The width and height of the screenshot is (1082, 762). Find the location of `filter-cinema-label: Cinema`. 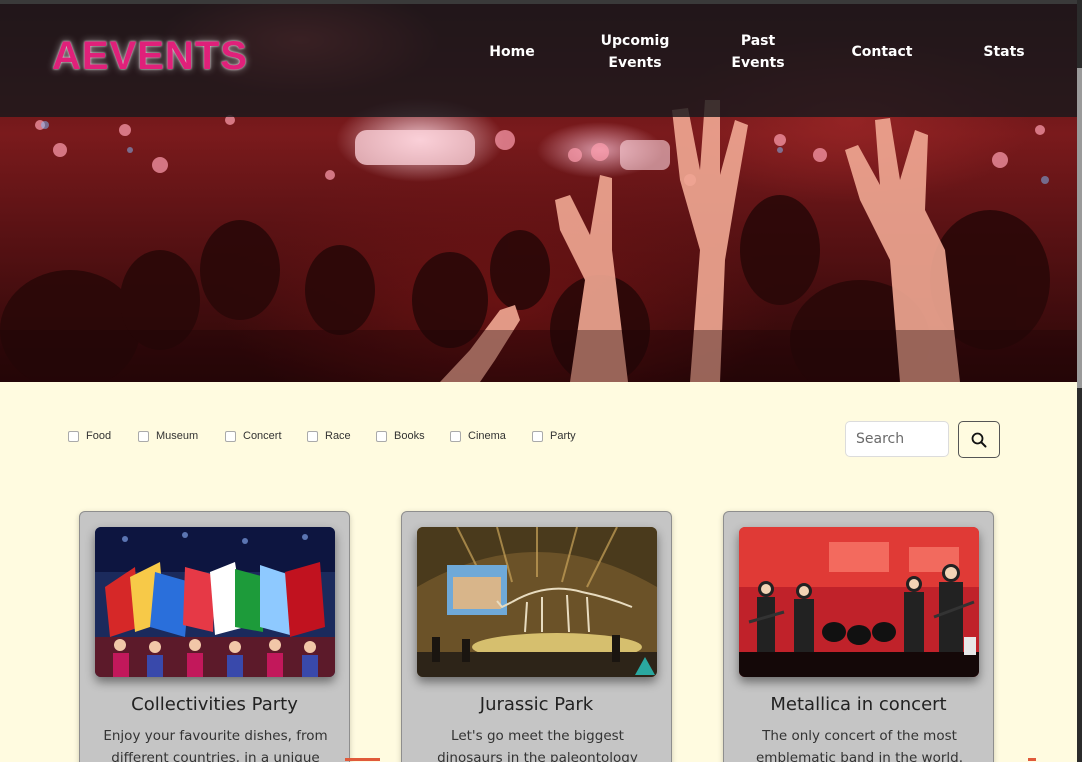

filter-cinema-label: Cinema is located at coordinates (487, 436).